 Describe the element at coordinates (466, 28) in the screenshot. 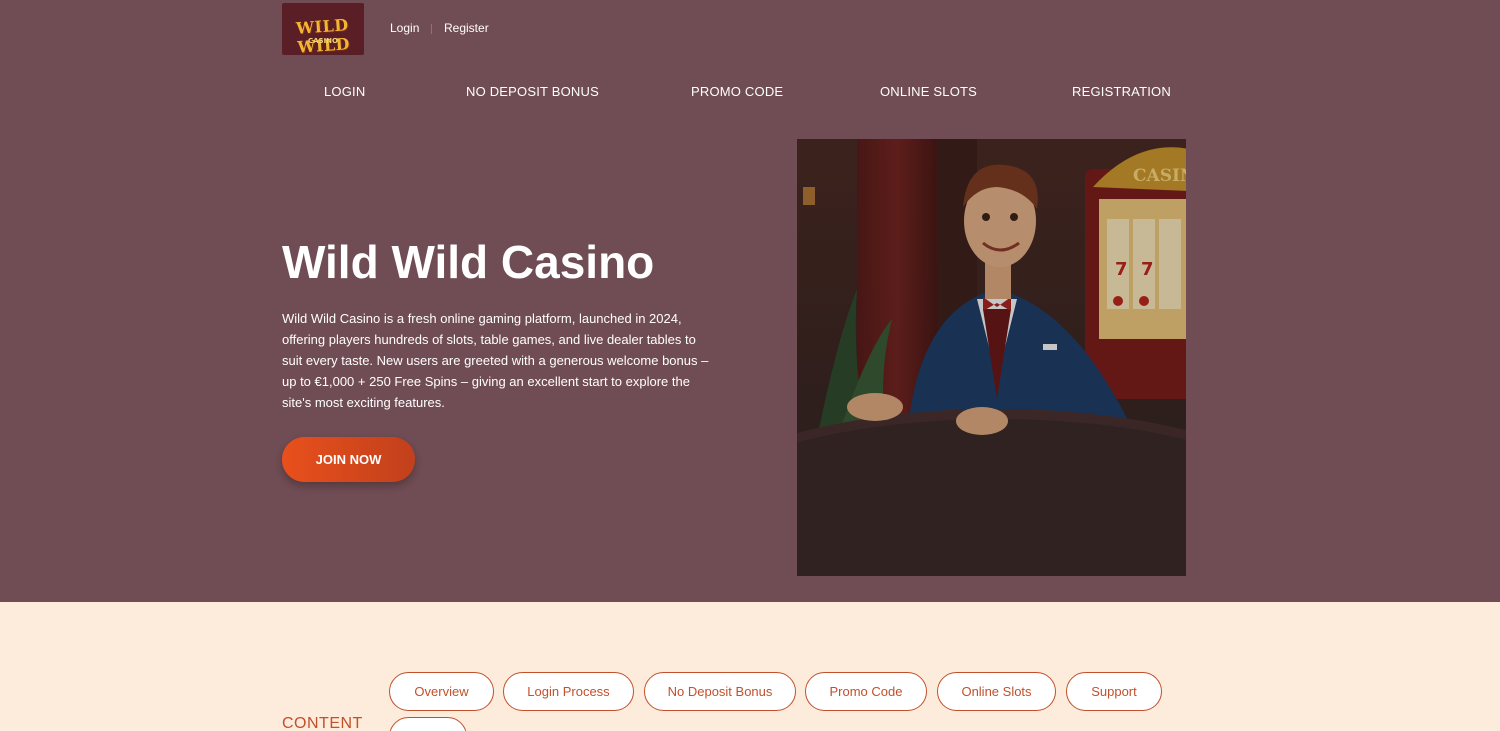

I see `header-register-link: Register` at that location.